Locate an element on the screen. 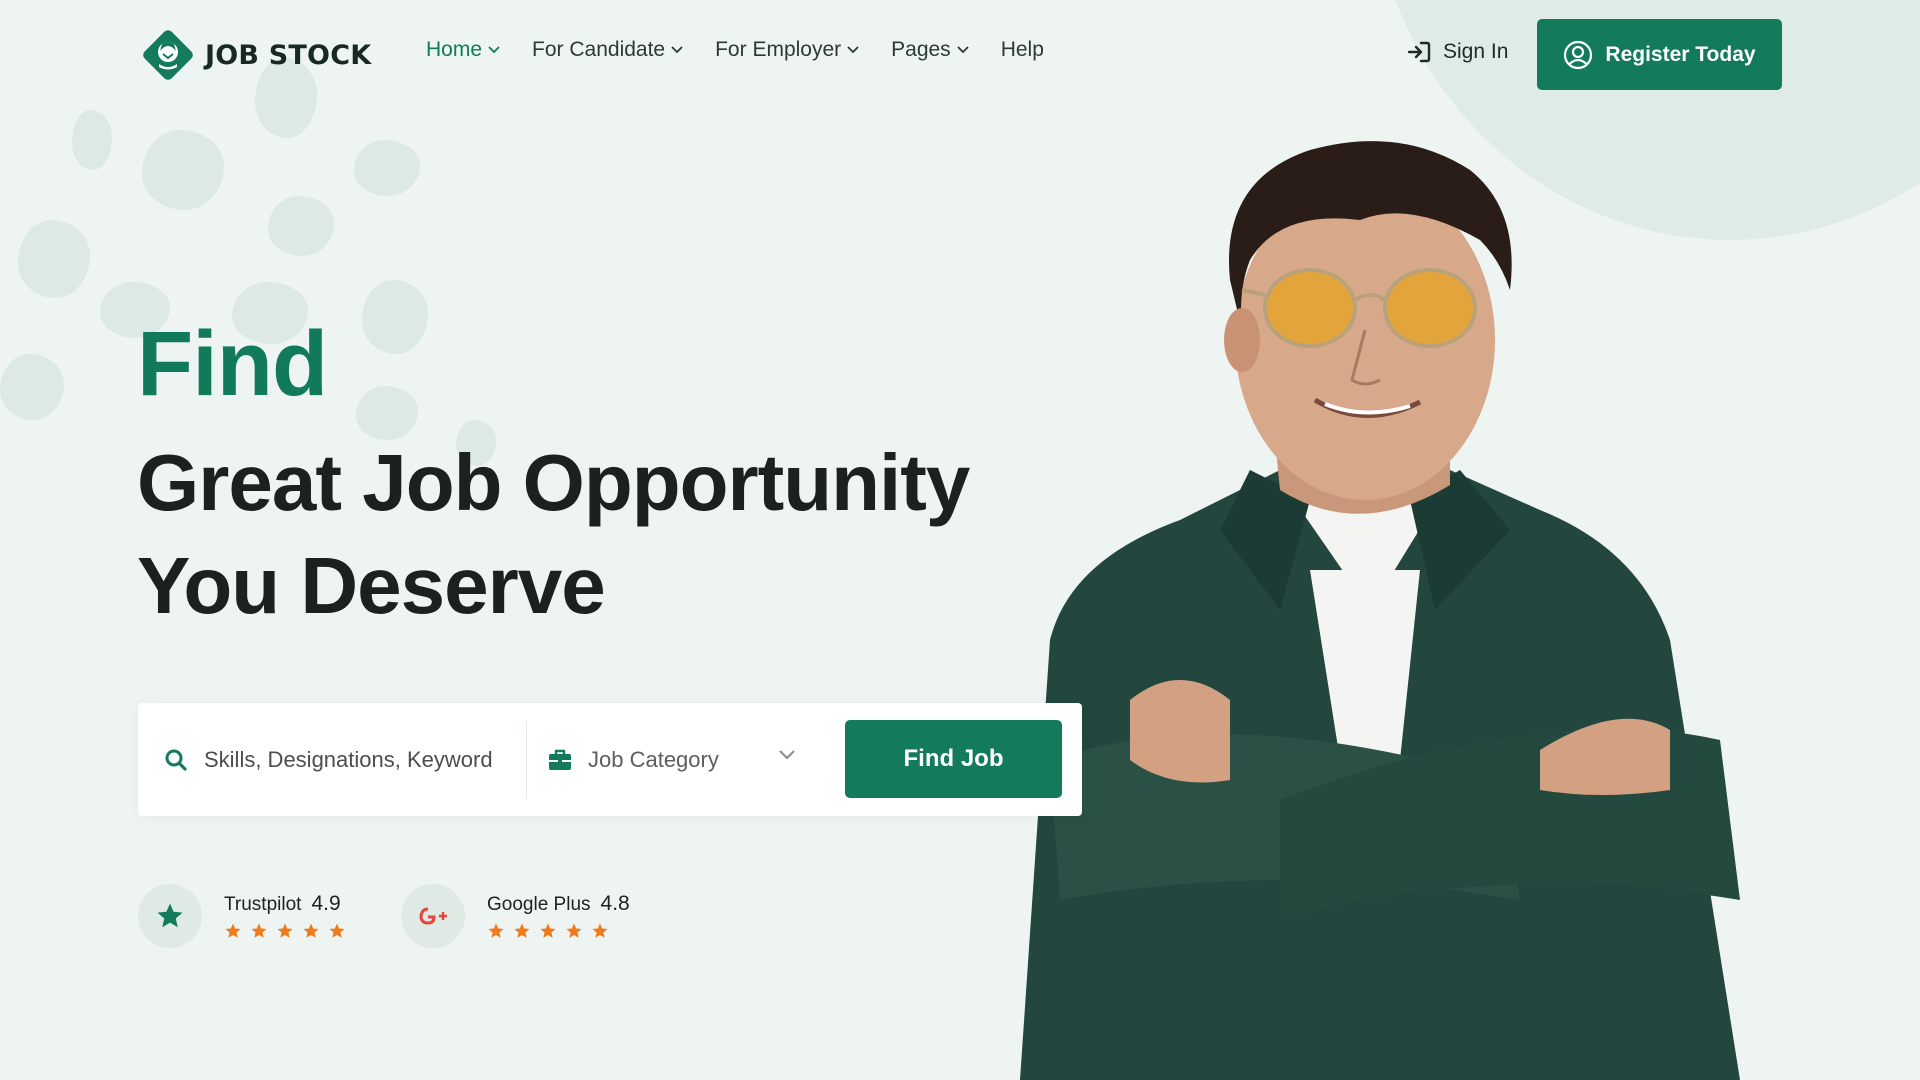 The image size is (1920, 1080). rating-name: Google Plus is located at coordinates (539, 904).